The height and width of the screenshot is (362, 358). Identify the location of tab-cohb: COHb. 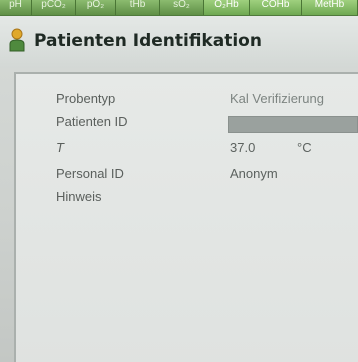
(276, 7).